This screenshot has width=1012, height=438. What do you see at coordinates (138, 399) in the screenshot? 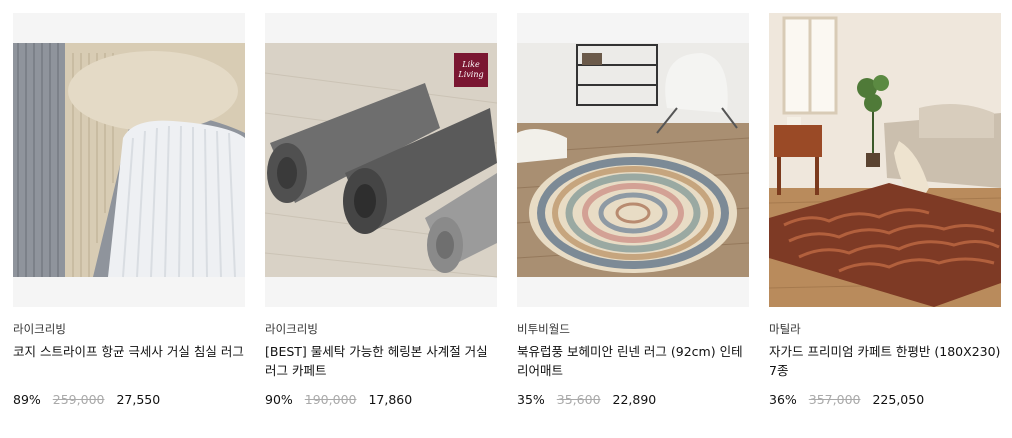
I see `sale-price: 27,550` at bounding box center [138, 399].